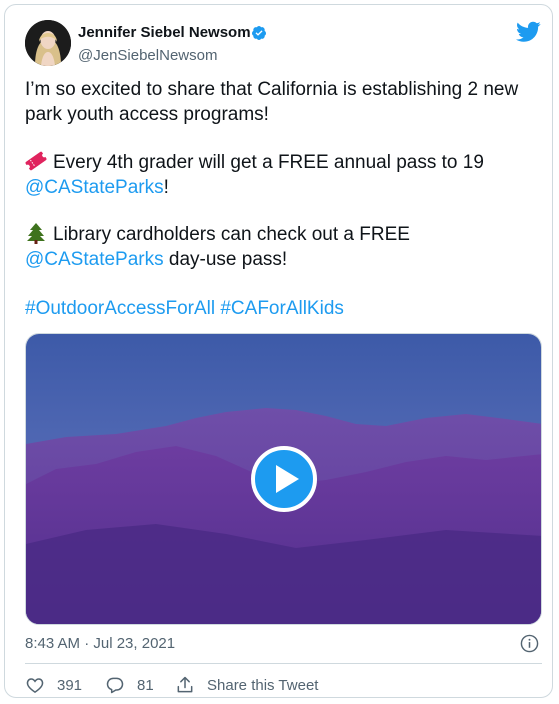 This screenshot has width=559, height=704. I want to click on play-icon, so click(284, 479).